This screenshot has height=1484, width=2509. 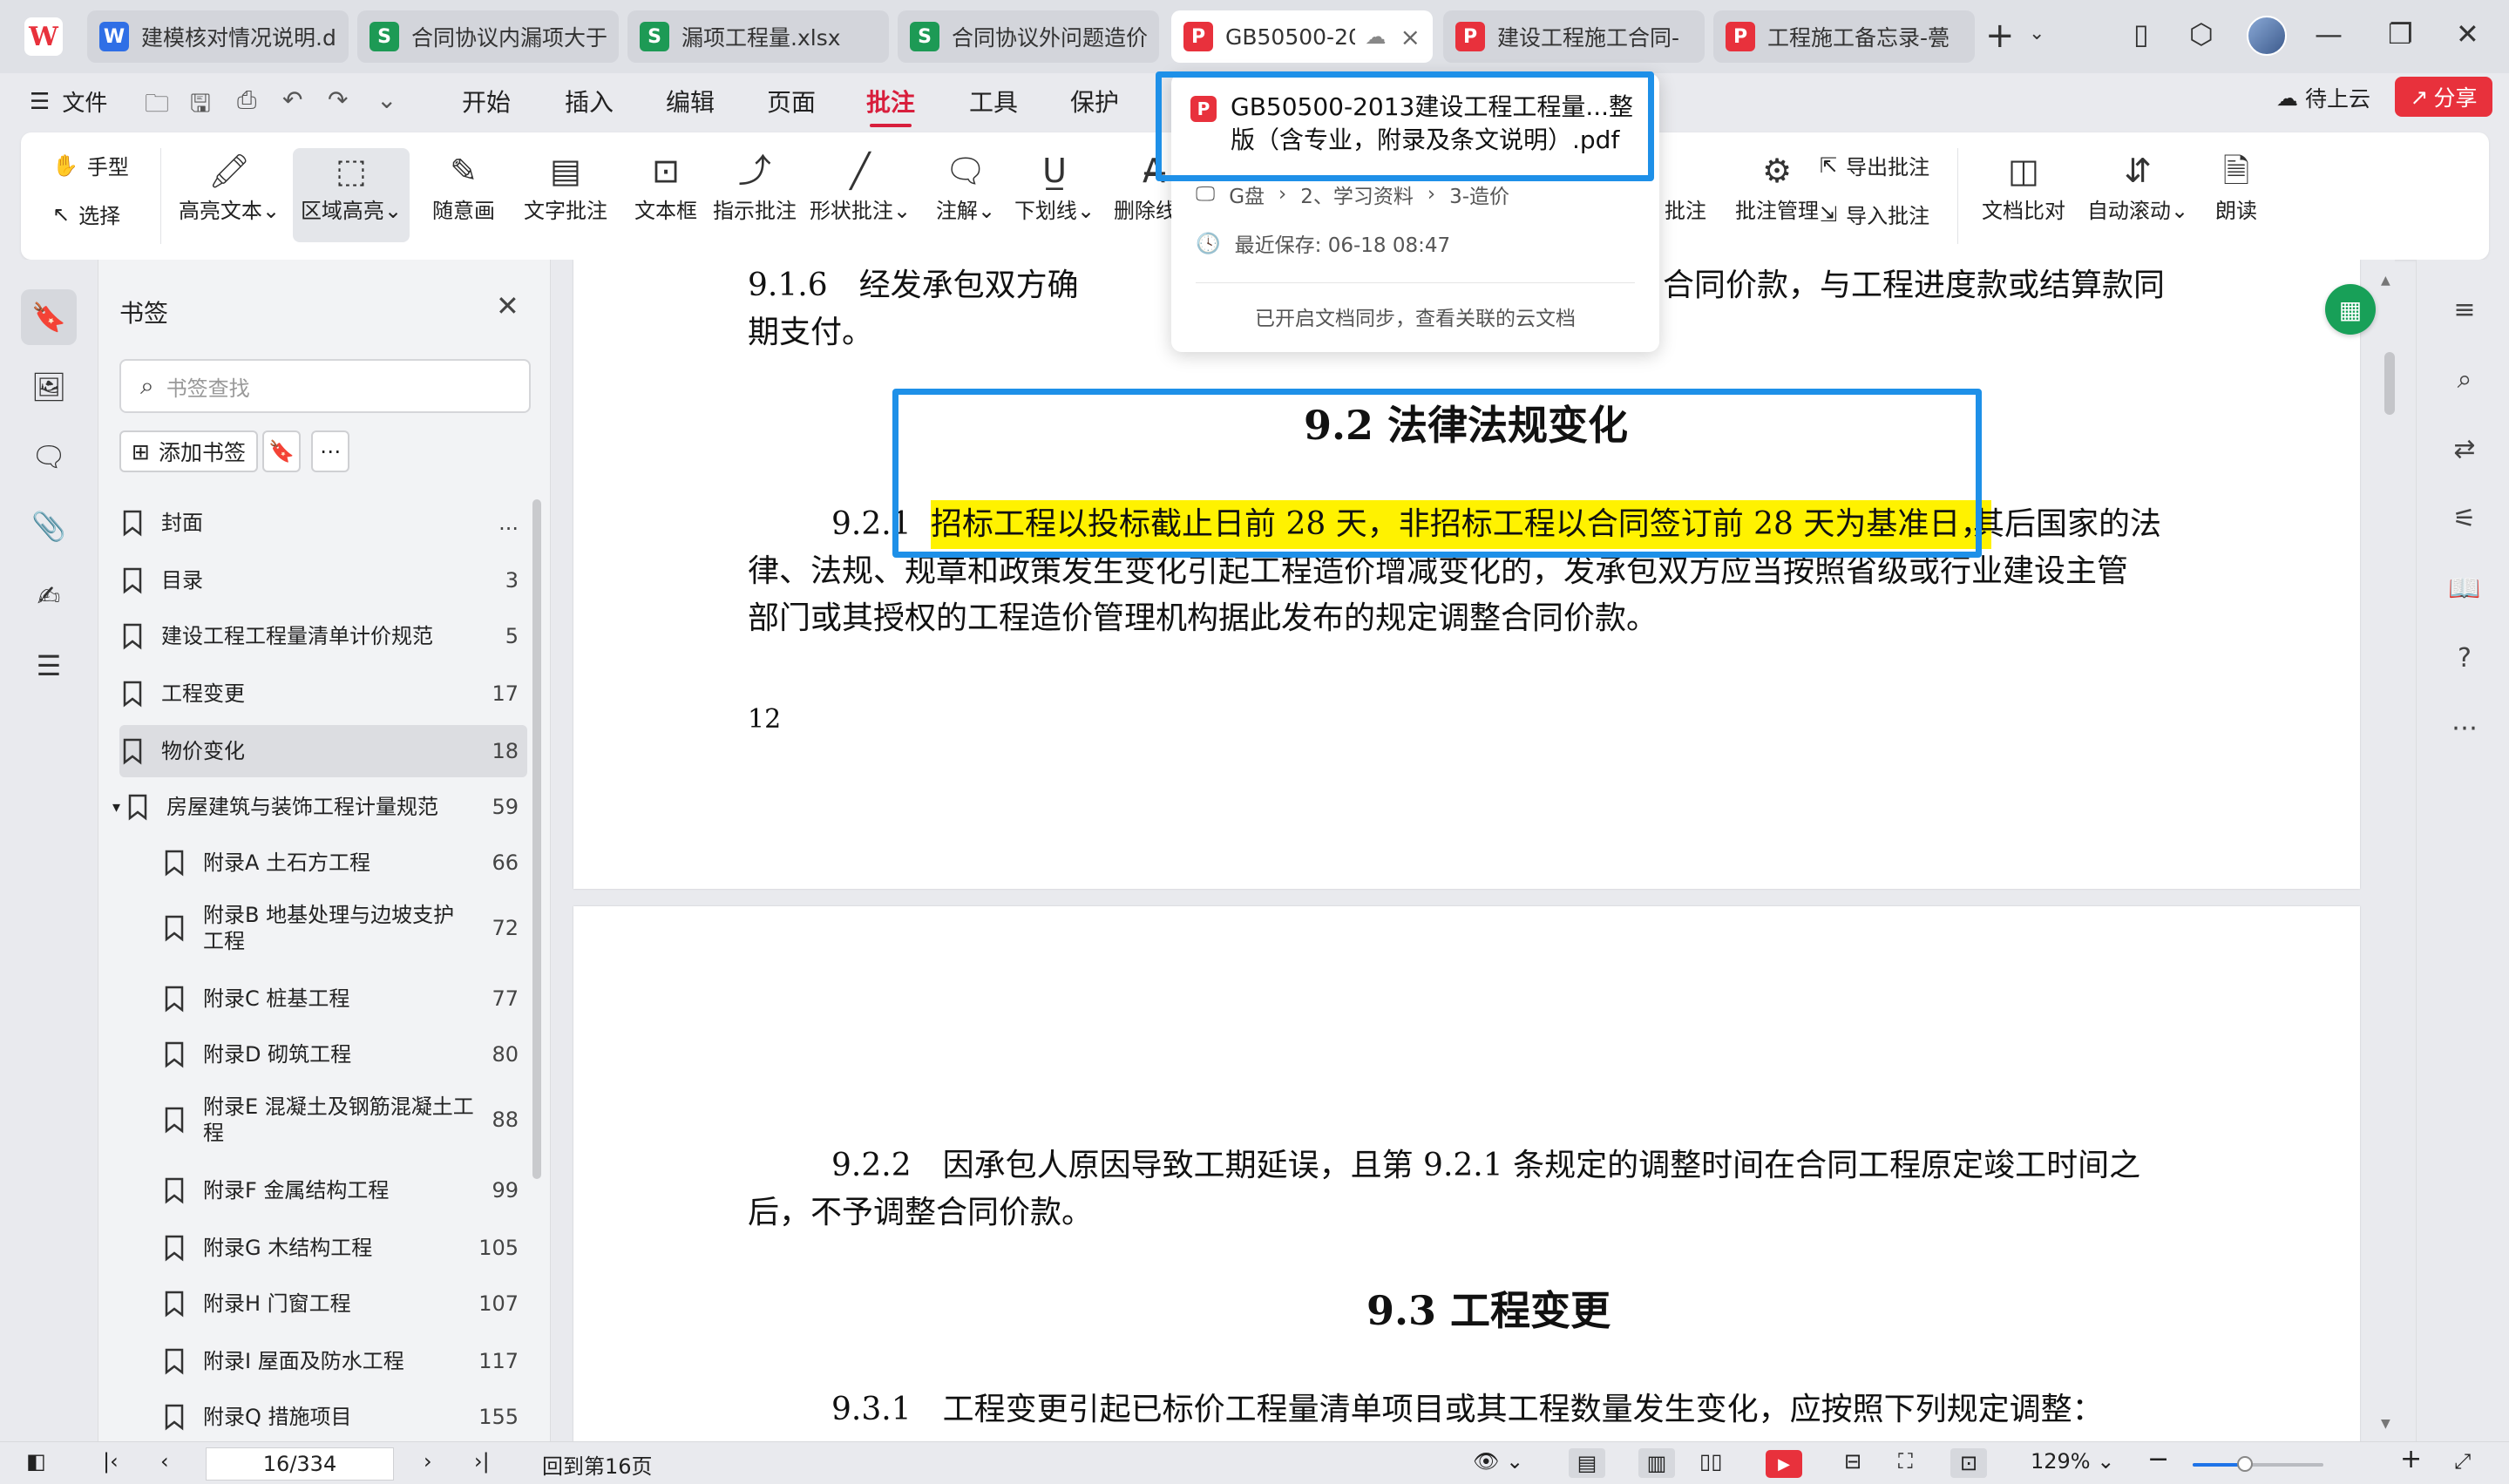 I want to click on undo-icon: ↶, so click(x=292, y=99).